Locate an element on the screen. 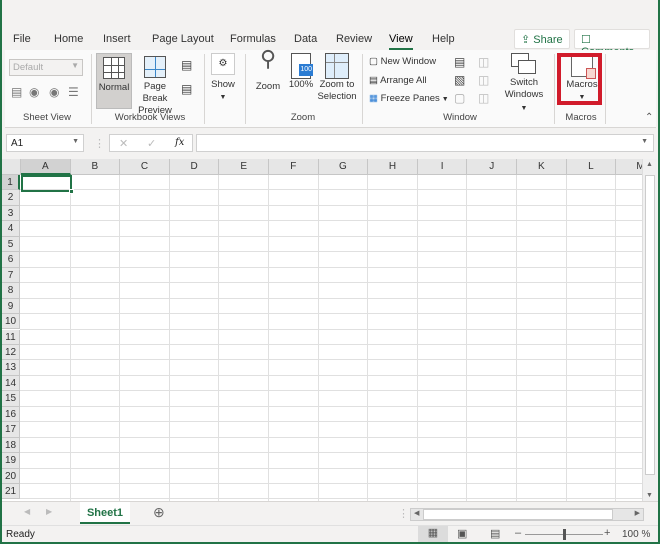  new-view-icon: ◉ is located at coordinates (54, 92).